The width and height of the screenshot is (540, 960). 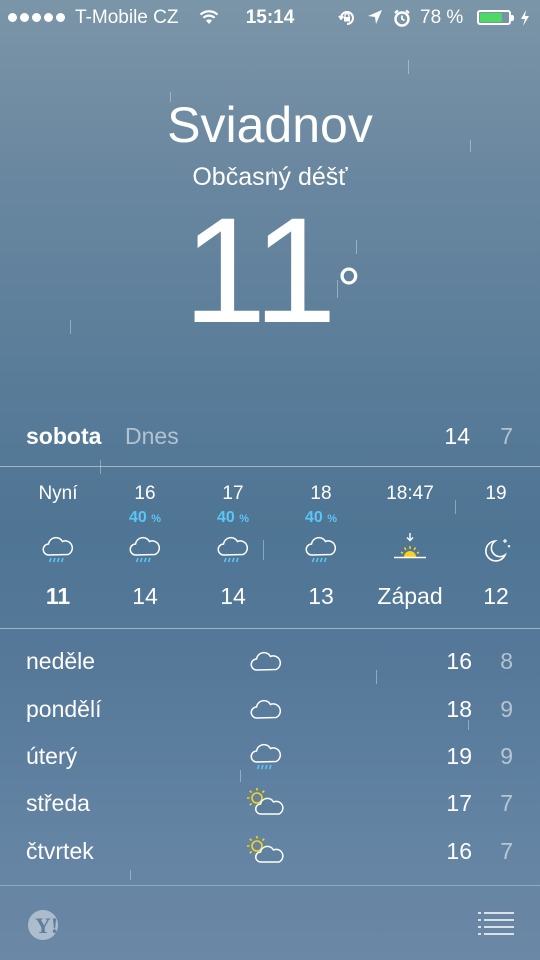 I want to click on today-label: Dnes, so click(x=152, y=436).